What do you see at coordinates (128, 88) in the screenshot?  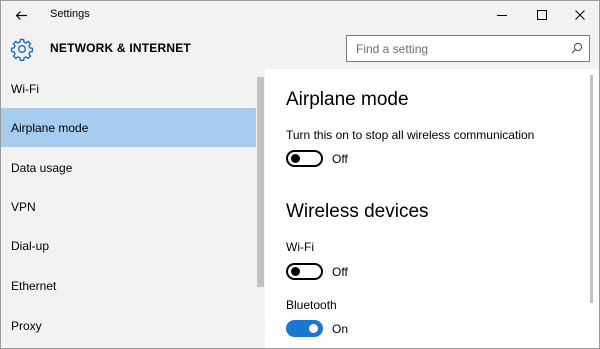 I see `sidebar-item-wifi: Wi-Fi` at bounding box center [128, 88].